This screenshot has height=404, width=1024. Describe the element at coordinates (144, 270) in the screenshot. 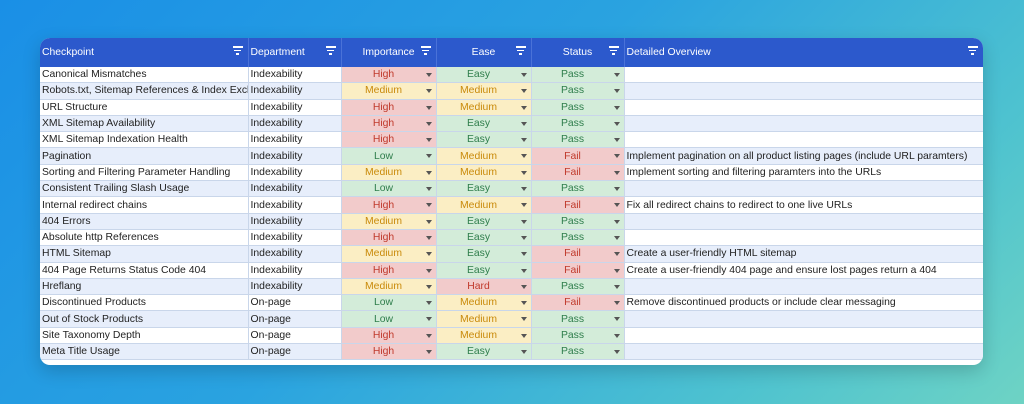

I see `checkpoint-cell: 404 Page Returns Status Code 404` at that location.